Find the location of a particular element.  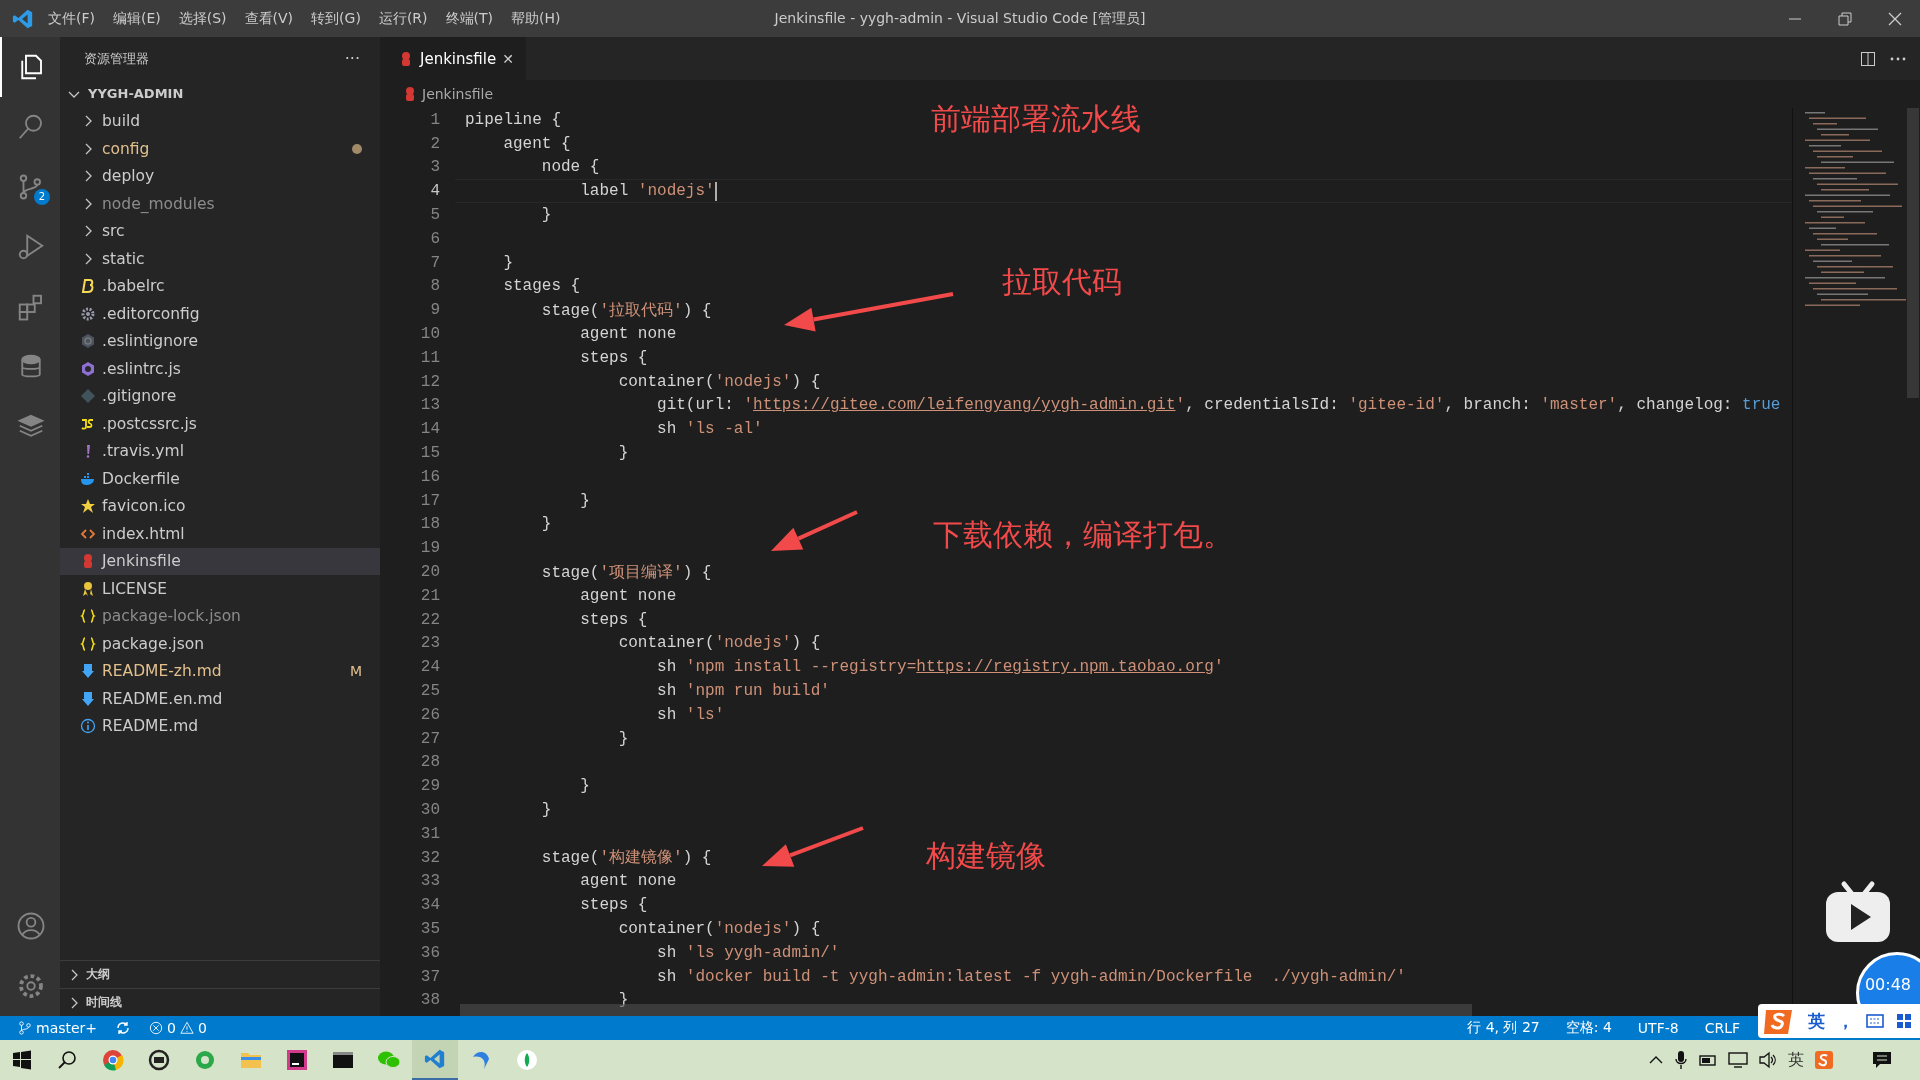

code-line: stage('拉取代码') { is located at coordinates (626, 310).